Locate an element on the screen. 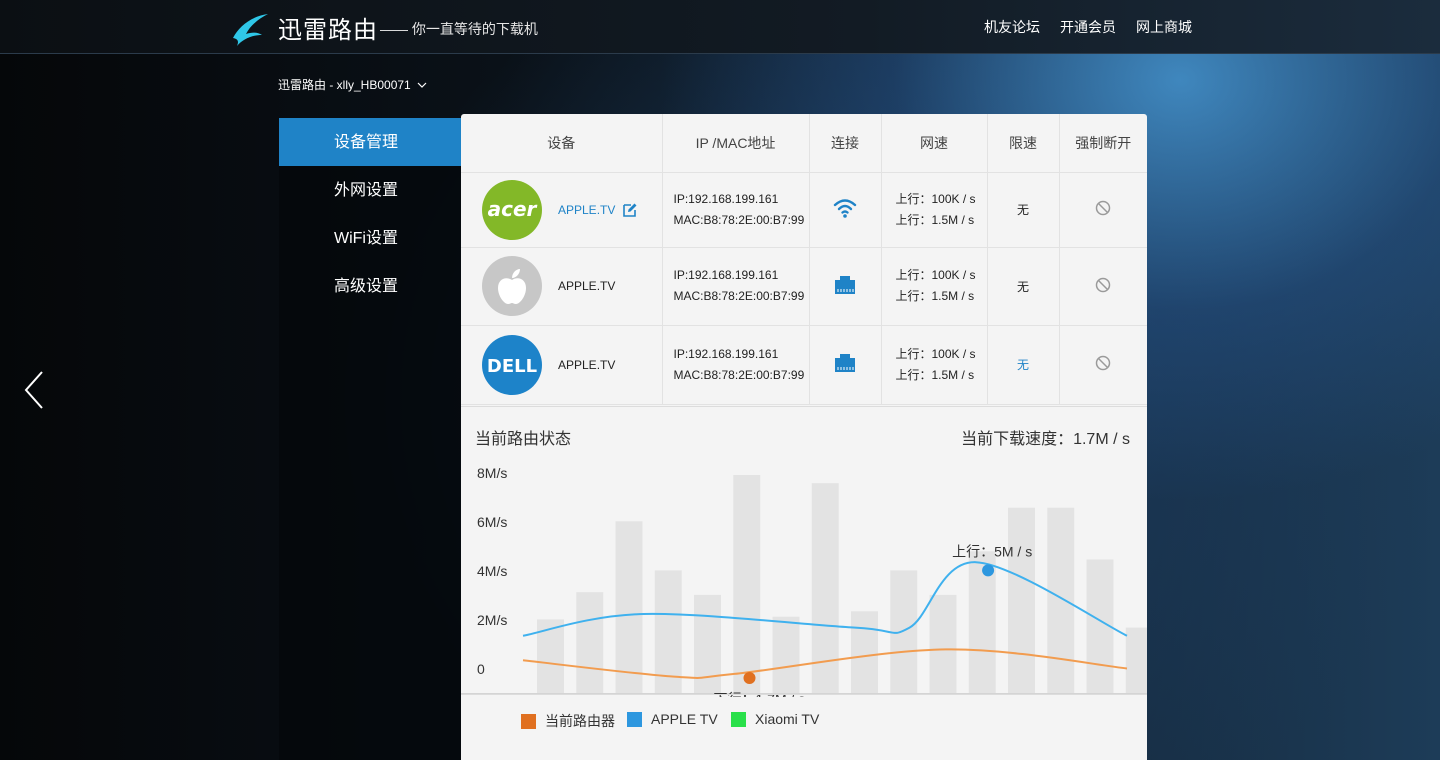 The width and height of the screenshot is (1440, 760). brand-slogan: —— 你一直等待的下载机 is located at coordinates (459, 29).